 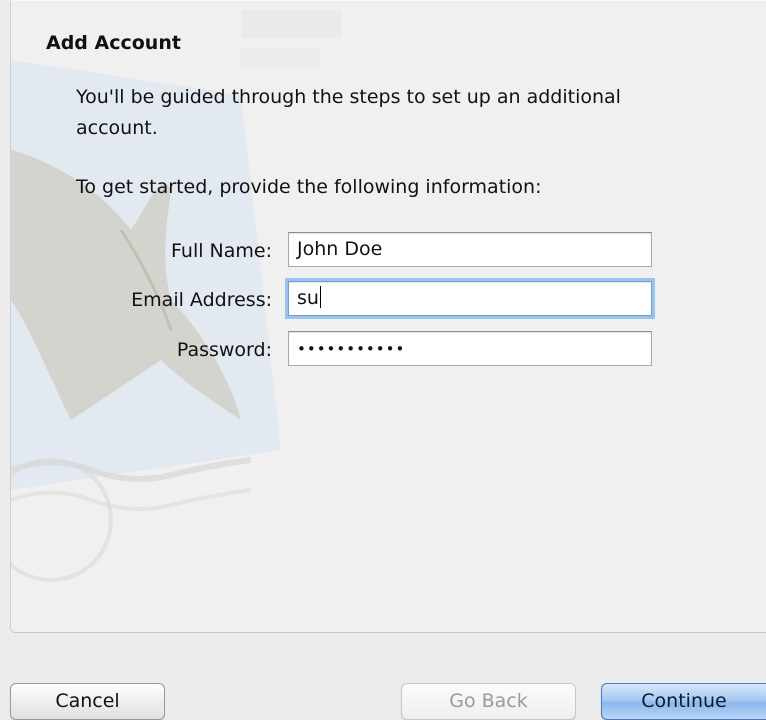 I want to click on password-field: •••••••••••, so click(x=470, y=348).